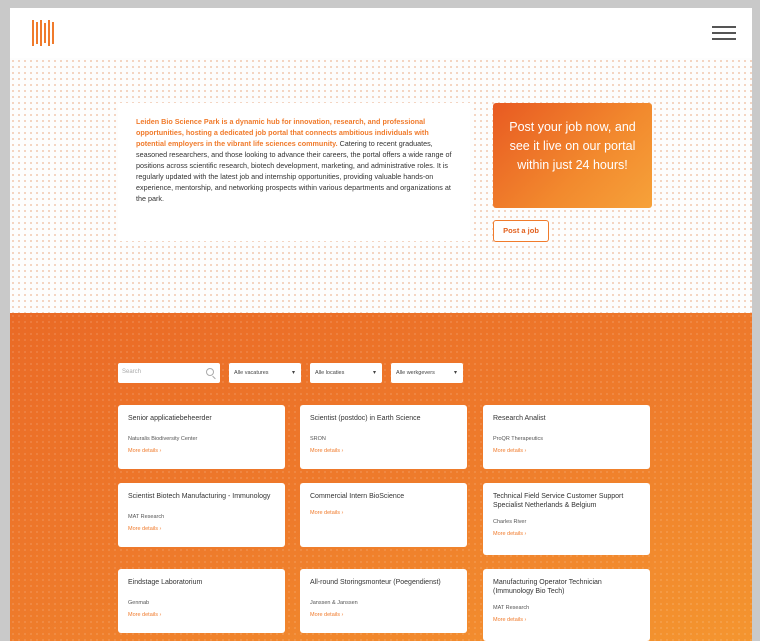 The height and width of the screenshot is (641, 760). What do you see at coordinates (519, 418) in the screenshot?
I see `job-title: Research Analist` at bounding box center [519, 418].